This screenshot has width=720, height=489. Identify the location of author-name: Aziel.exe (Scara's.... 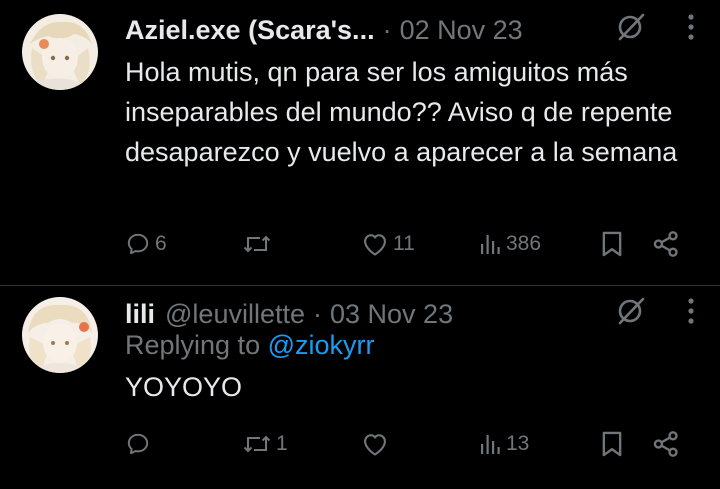
(250, 30).